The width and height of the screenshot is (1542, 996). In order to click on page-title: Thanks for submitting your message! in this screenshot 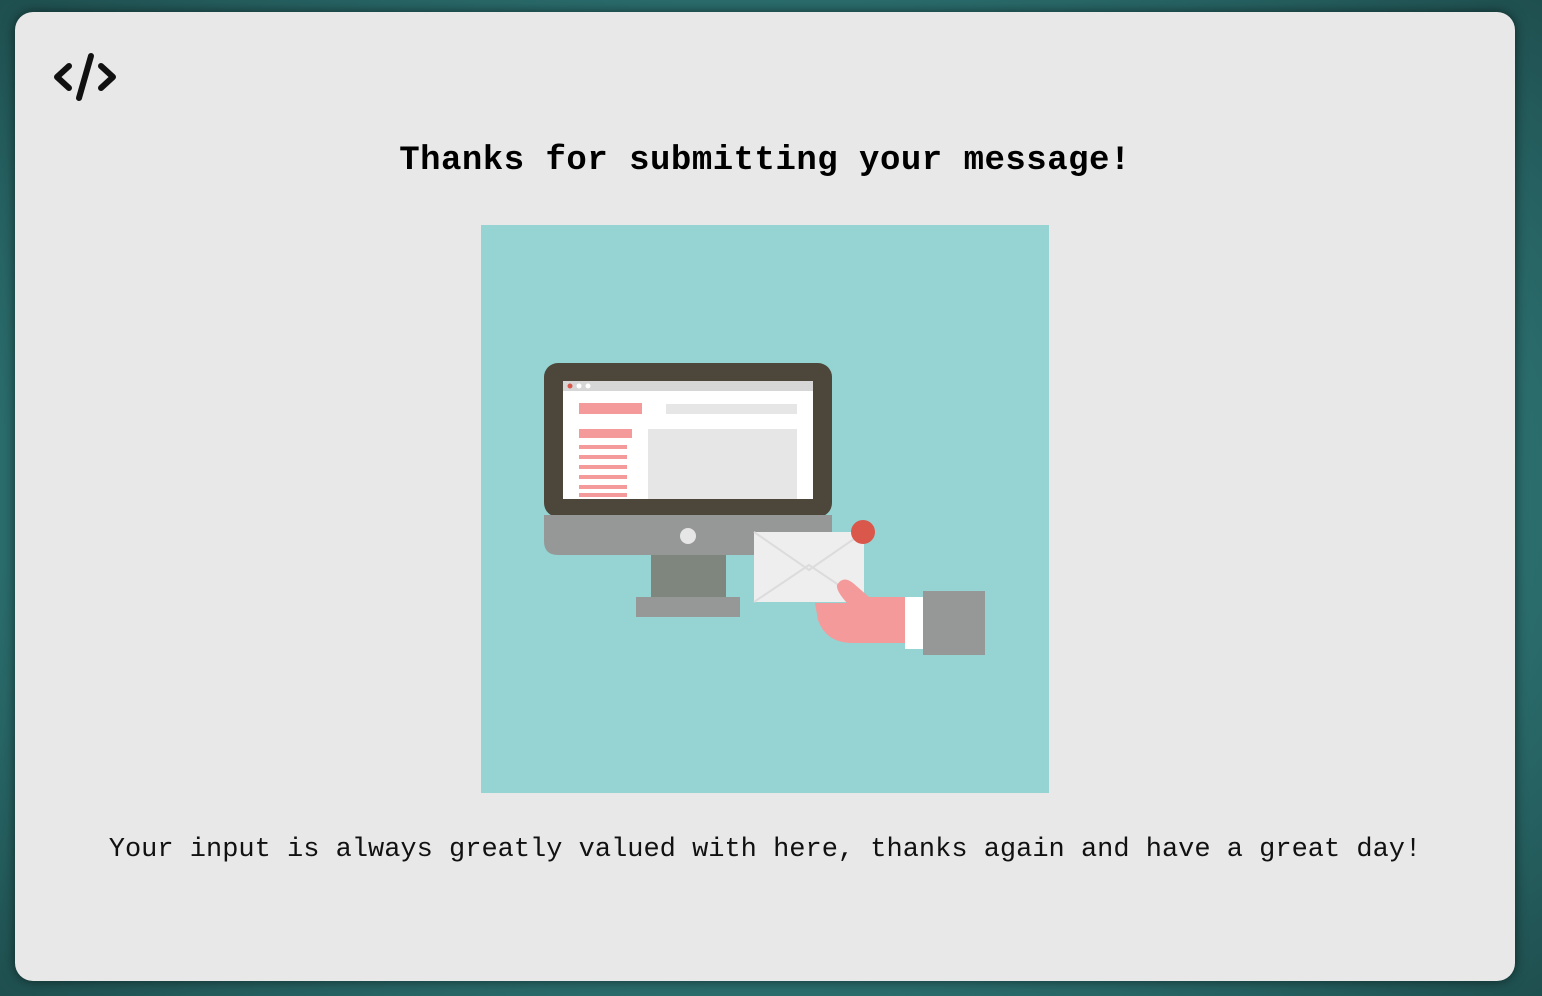, I will do `click(765, 161)`.